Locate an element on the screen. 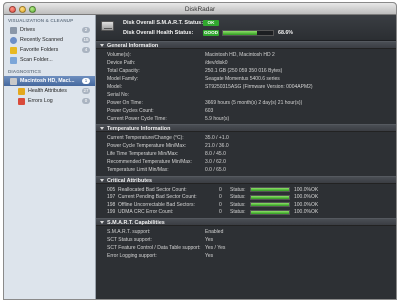 Image resolution: width=400 pixels, height=302 pixels. sidebar-item-recently-scanned: Recently Scanned 15 is located at coordinates (49, 40).